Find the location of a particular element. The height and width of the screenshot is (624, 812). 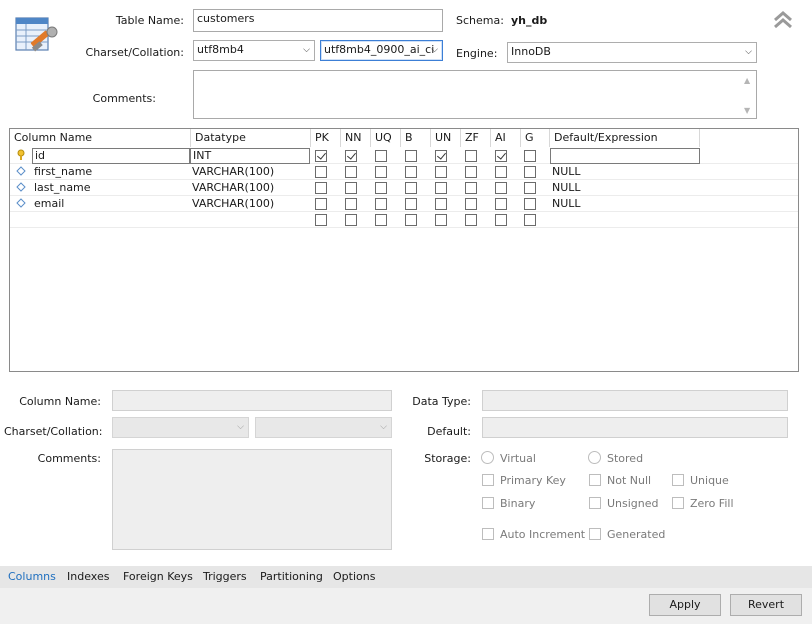

col-header-name: Column Name is located at coordinates (100, 138).